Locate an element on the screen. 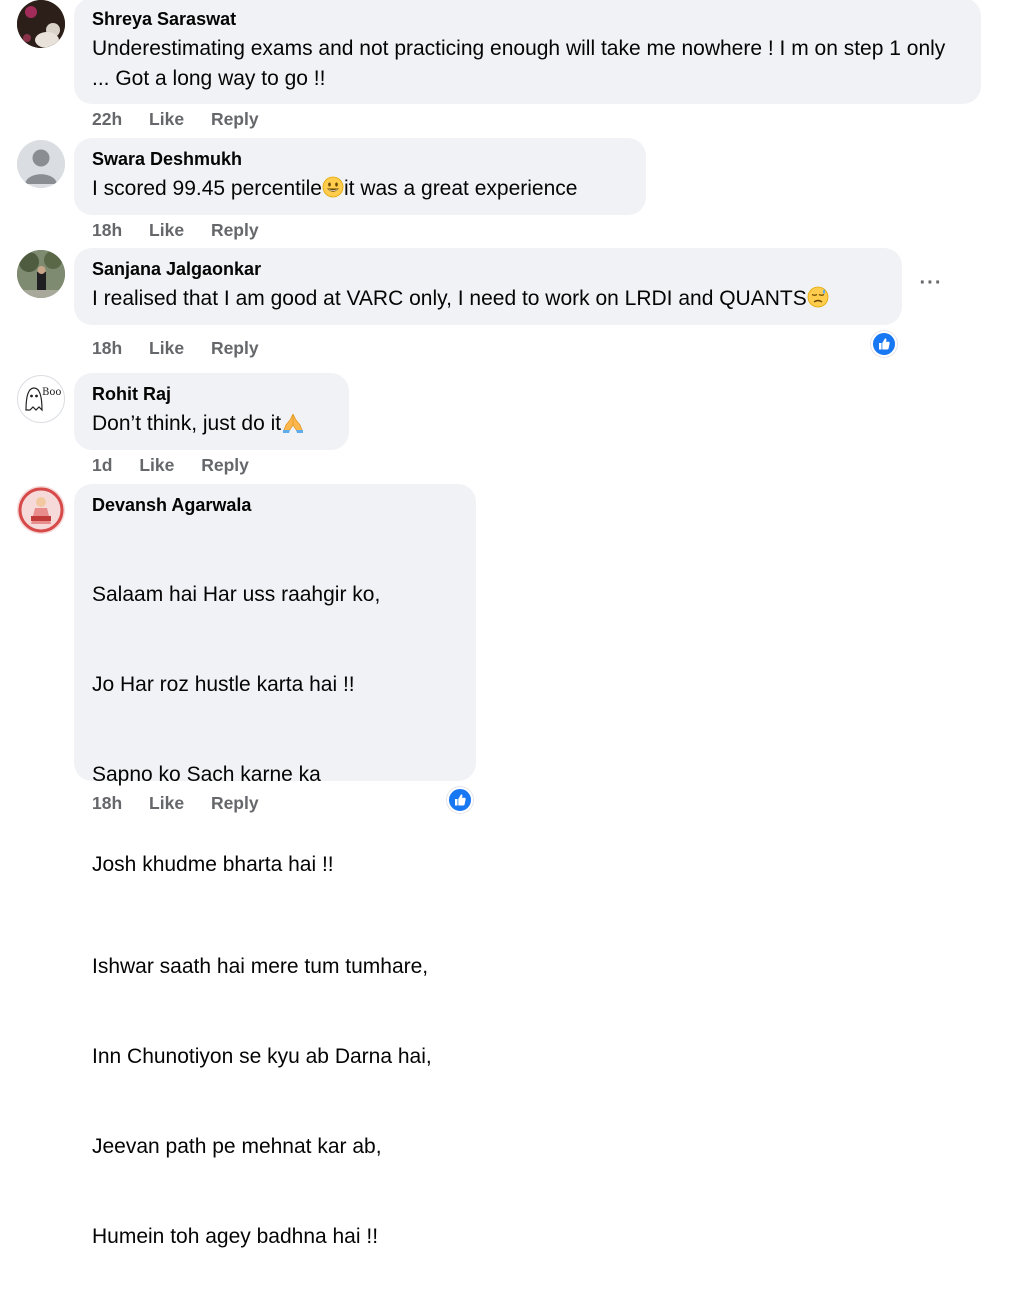  comment-author: Sanjana Jalgaonkar is located at coordinates (488, 269).